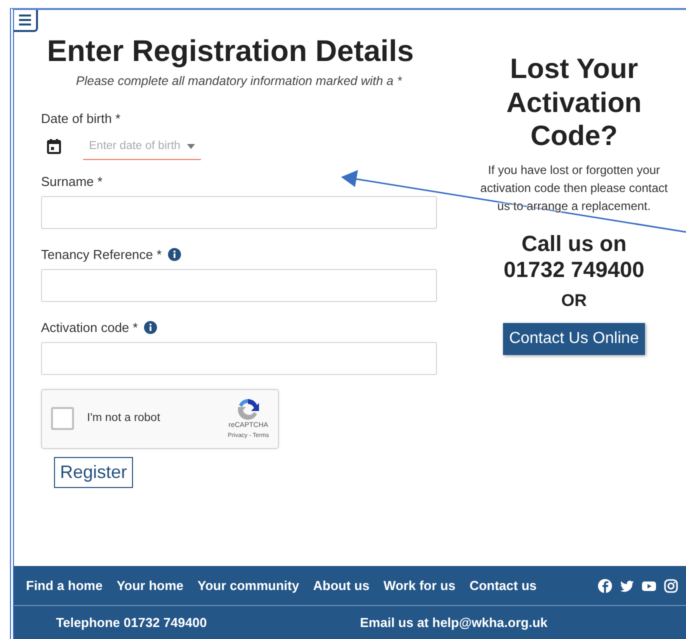 The width and height of the screenshot is (686, 639). I want to click on twitter-icon, so click(627, 585).